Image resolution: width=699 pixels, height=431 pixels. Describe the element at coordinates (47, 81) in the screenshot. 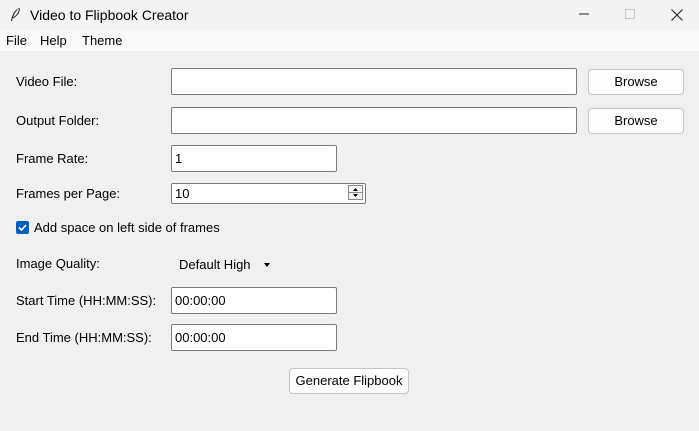

I see `video-file-label: Video File:` at that location.